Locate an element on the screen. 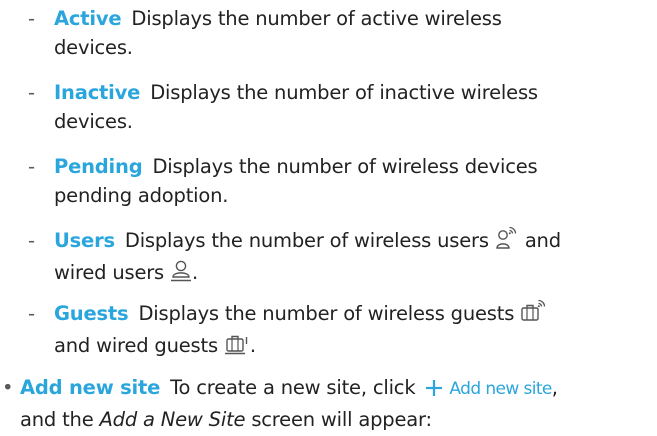  description-pending-line1: Displays the number of wireless devices is located at coordinates (345, 166).